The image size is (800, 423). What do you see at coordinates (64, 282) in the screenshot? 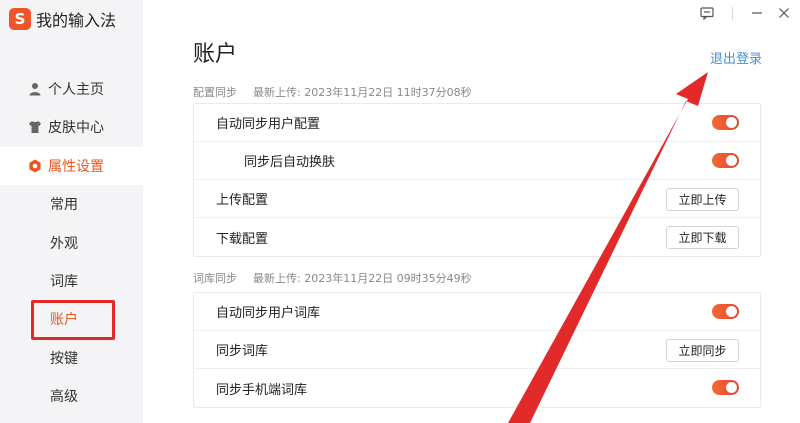
I see `sidebar-subitem-label: 词库` at bounding box center [64, 282].